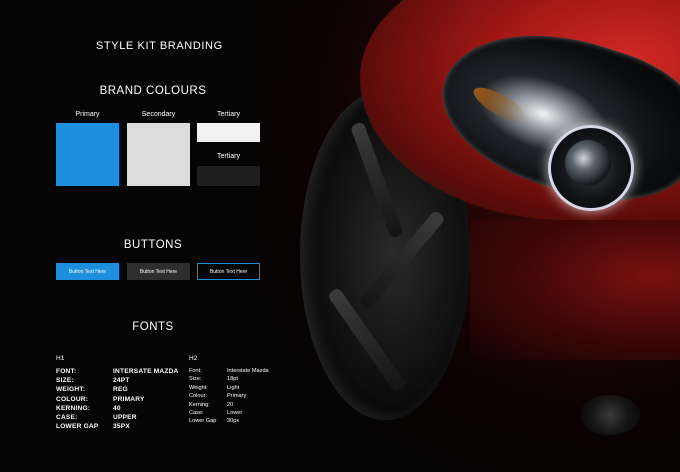 The image size is (680, 472). I want to click on swatch-tertiary-dark, so click(228, 176).